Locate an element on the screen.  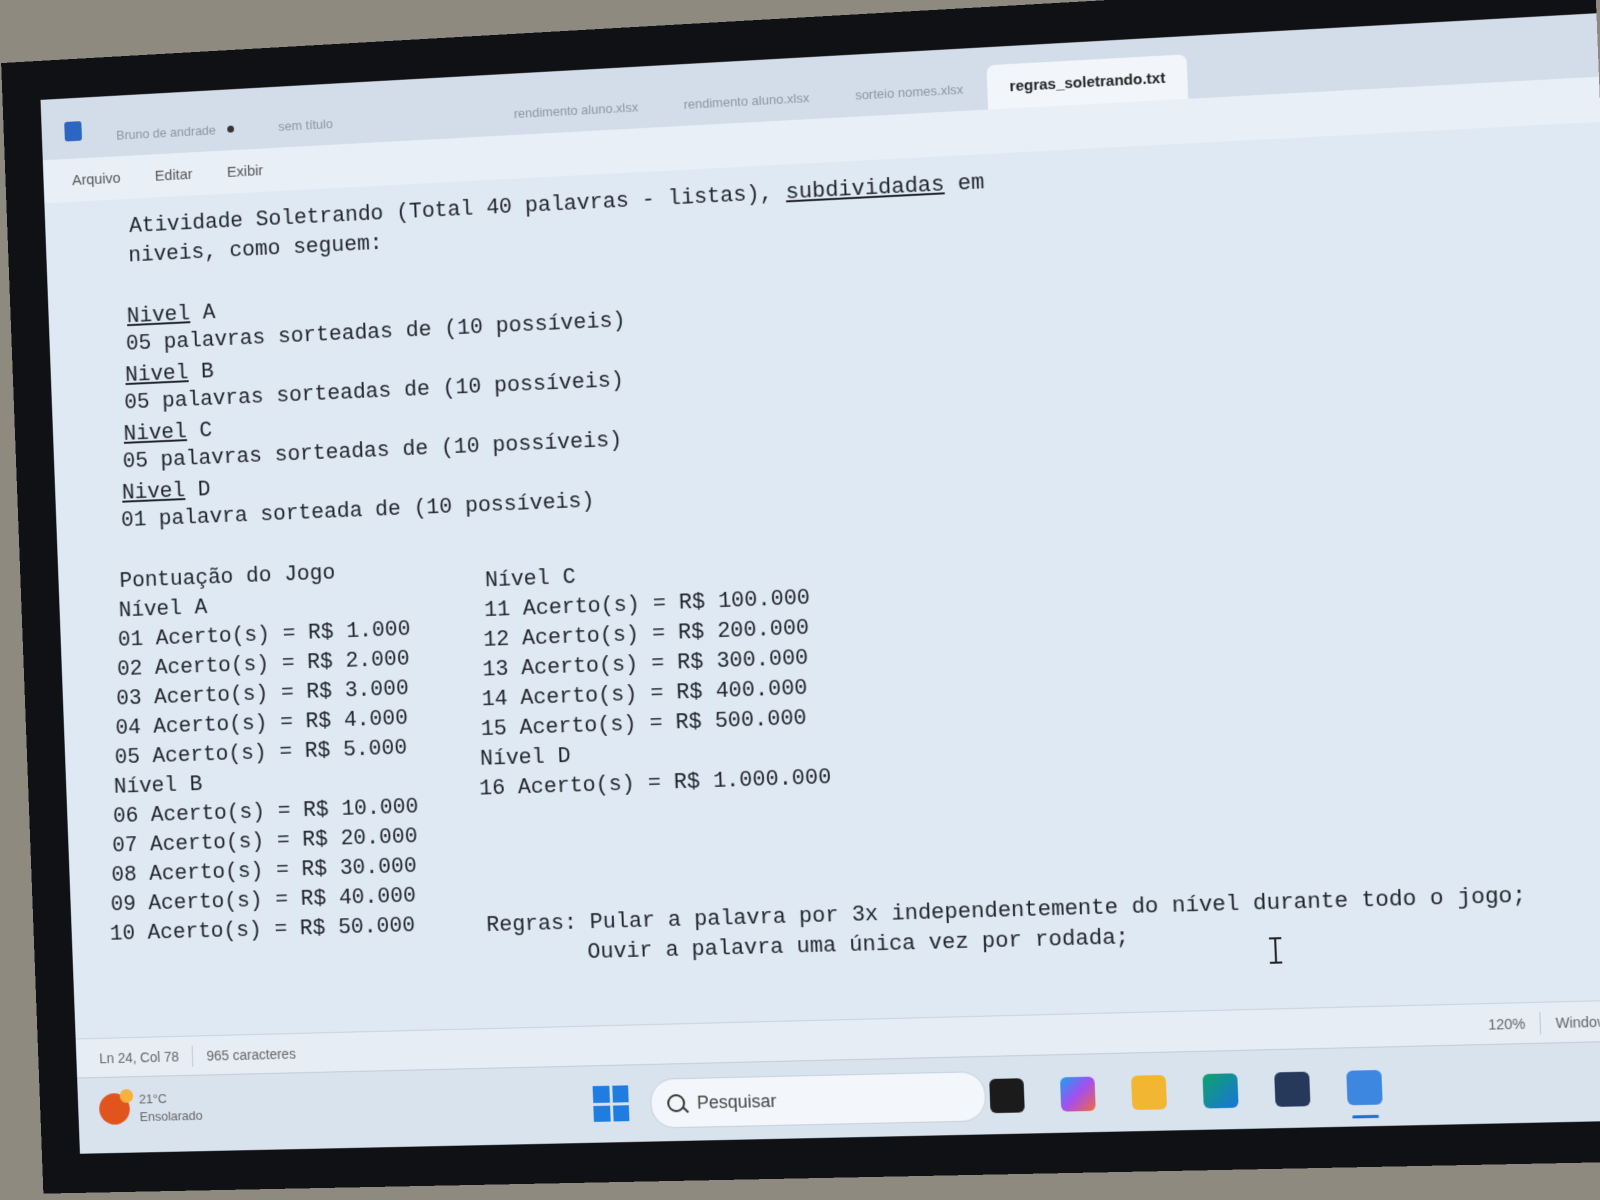
level-letter: C is located at coordinates (199, 431).